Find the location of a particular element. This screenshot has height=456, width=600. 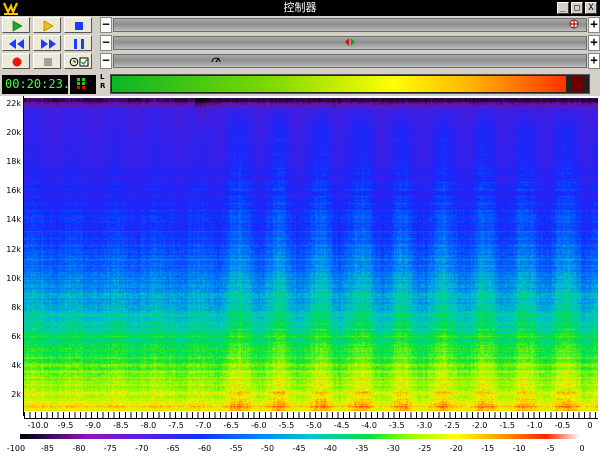

position-slider: − + is located at coordinates (350, 25).